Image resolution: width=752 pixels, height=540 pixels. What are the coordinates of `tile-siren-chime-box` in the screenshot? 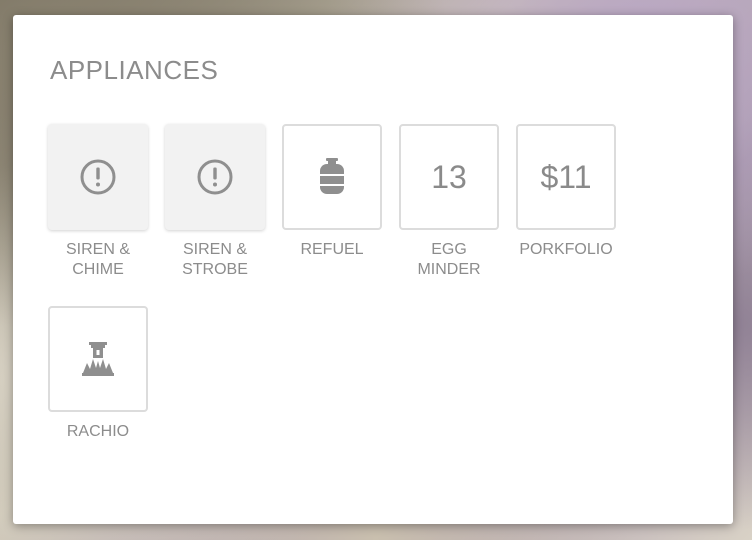 It's located at (98, 177).